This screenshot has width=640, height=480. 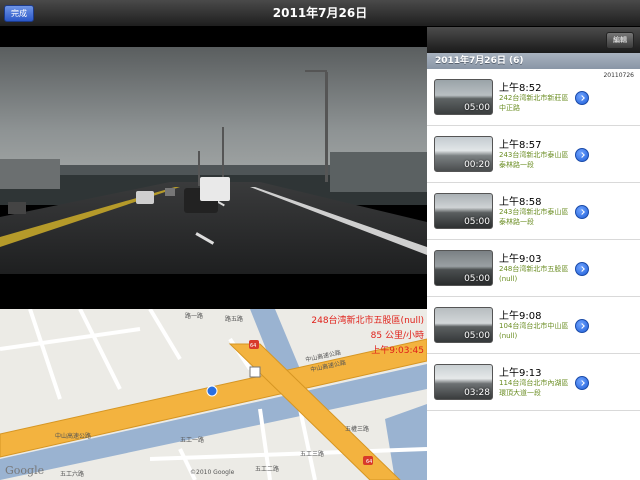 What do you see at coordinates (477, 393) in the screenshot?
I see `duration-label: 03:28` at bounding box center [477, 393].